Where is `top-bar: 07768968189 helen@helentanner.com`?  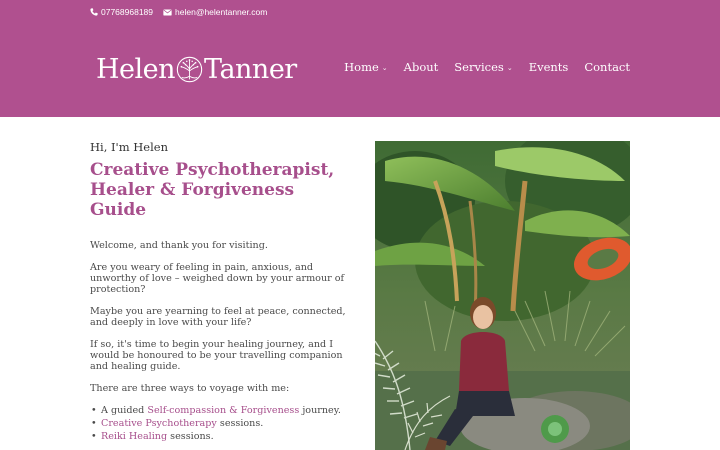
top-bar: 07768968189 helen@helentanner.com is located at coordinates (178, 12).